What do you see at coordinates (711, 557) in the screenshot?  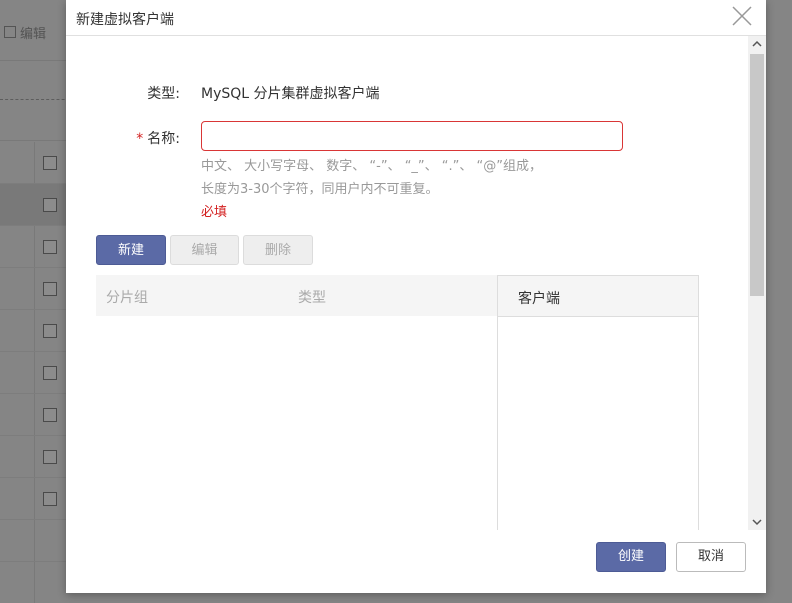 I see `cancel-button: 取消` at bounding box center [711, 557].